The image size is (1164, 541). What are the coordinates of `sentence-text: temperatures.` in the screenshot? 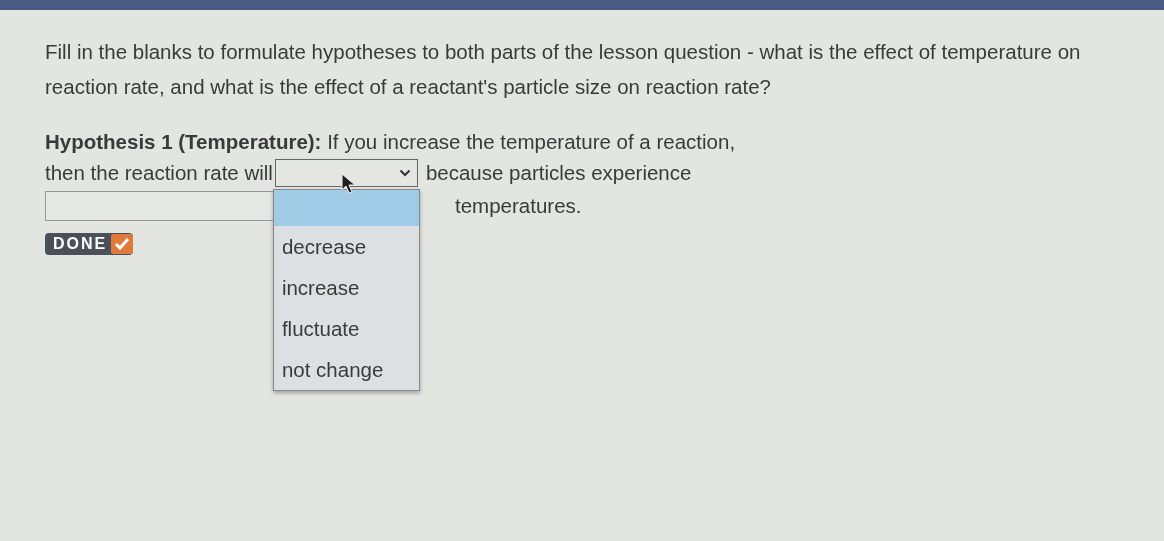 It's located at (518, 206).